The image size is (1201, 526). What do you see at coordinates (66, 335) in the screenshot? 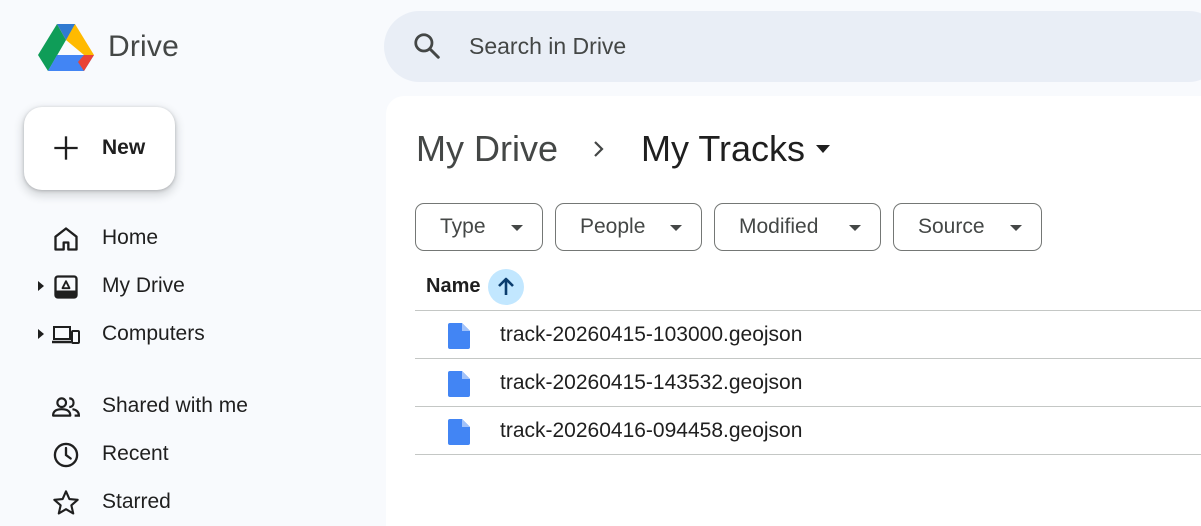
I see `computers-icon` at bounding box center [66, 335].